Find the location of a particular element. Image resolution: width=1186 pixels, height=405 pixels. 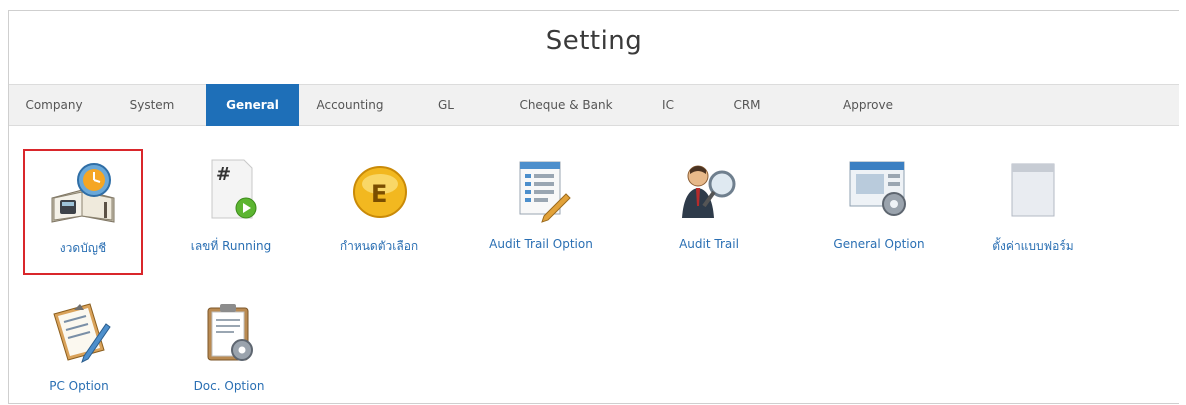

audit-trail-option-icon is located at coordinates (541, 191).